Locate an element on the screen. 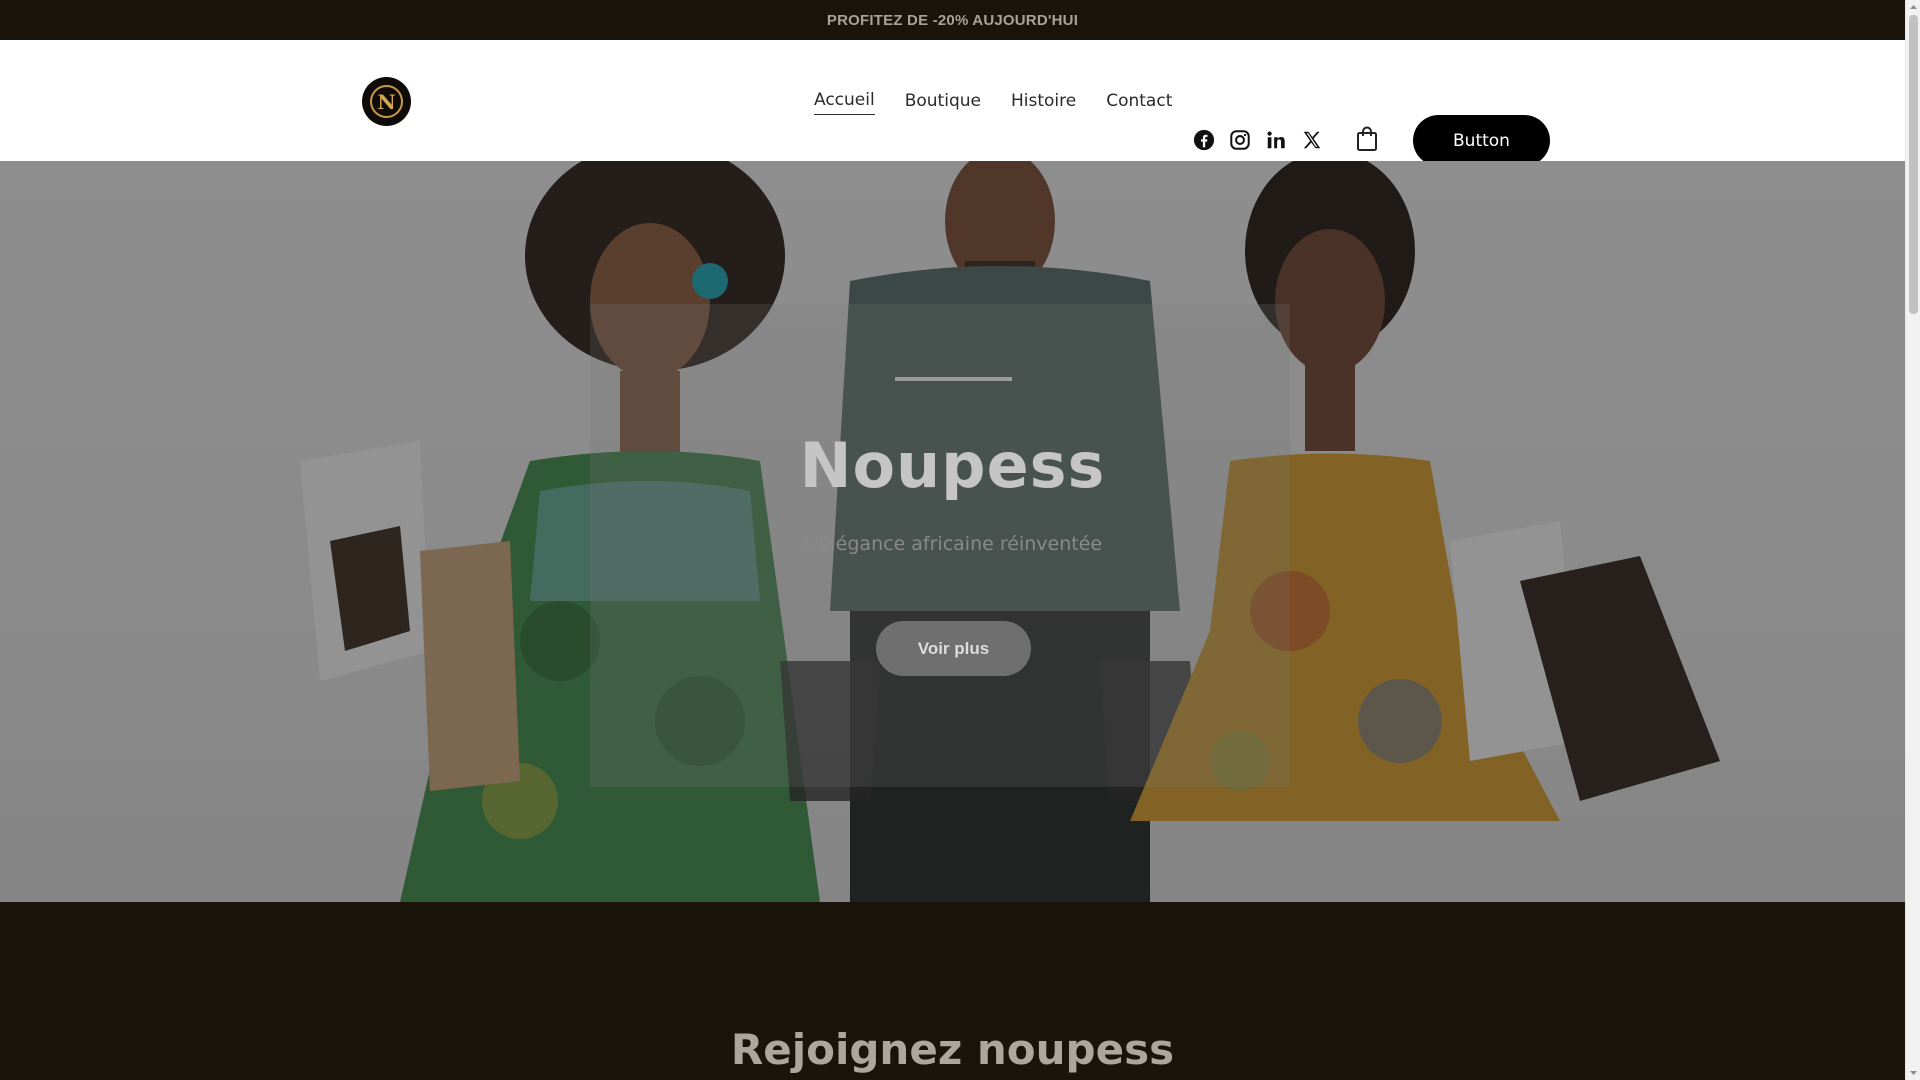 Image resolution: width=1920 pixels, height=1080 pixels. announcement-bar: PROFITEZ DE -20% AUJOURD'HUI is located at coordinates (952, 20).